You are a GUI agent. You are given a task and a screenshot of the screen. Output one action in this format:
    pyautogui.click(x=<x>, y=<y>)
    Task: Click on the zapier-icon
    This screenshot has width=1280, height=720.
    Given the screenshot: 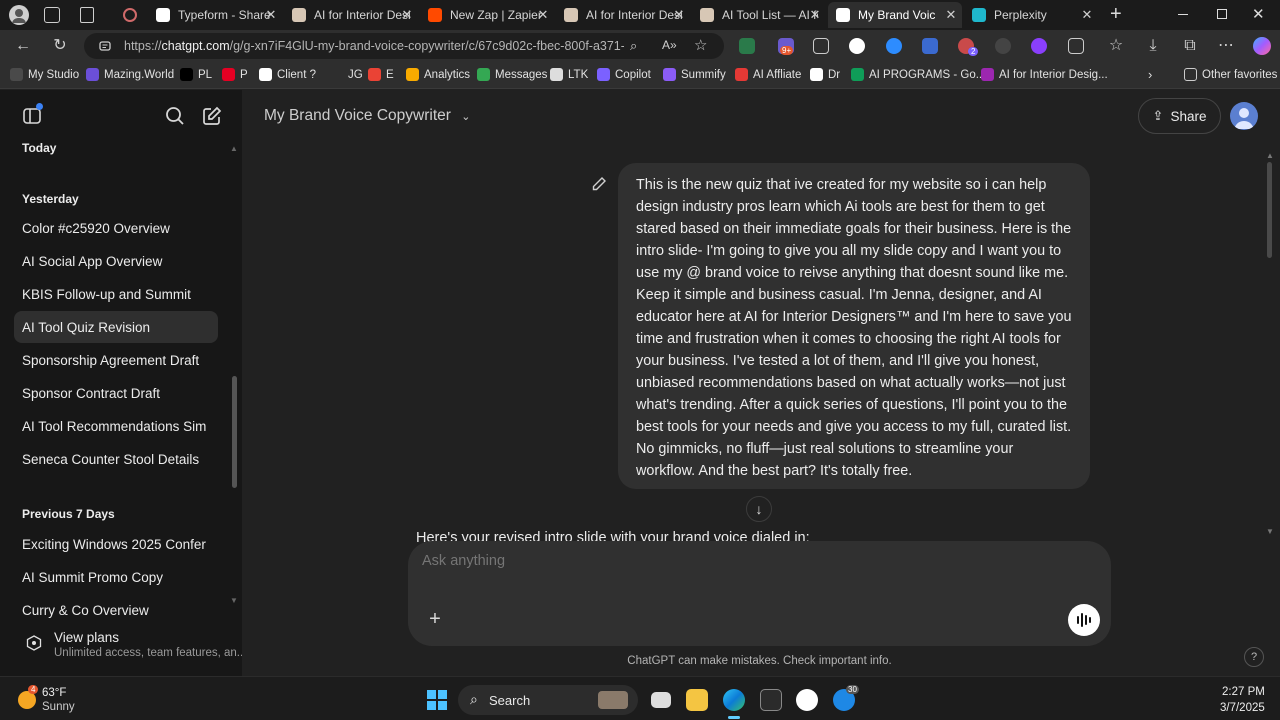 What is the action you would take?
    pyautogui.click(x=435, y=15)
    